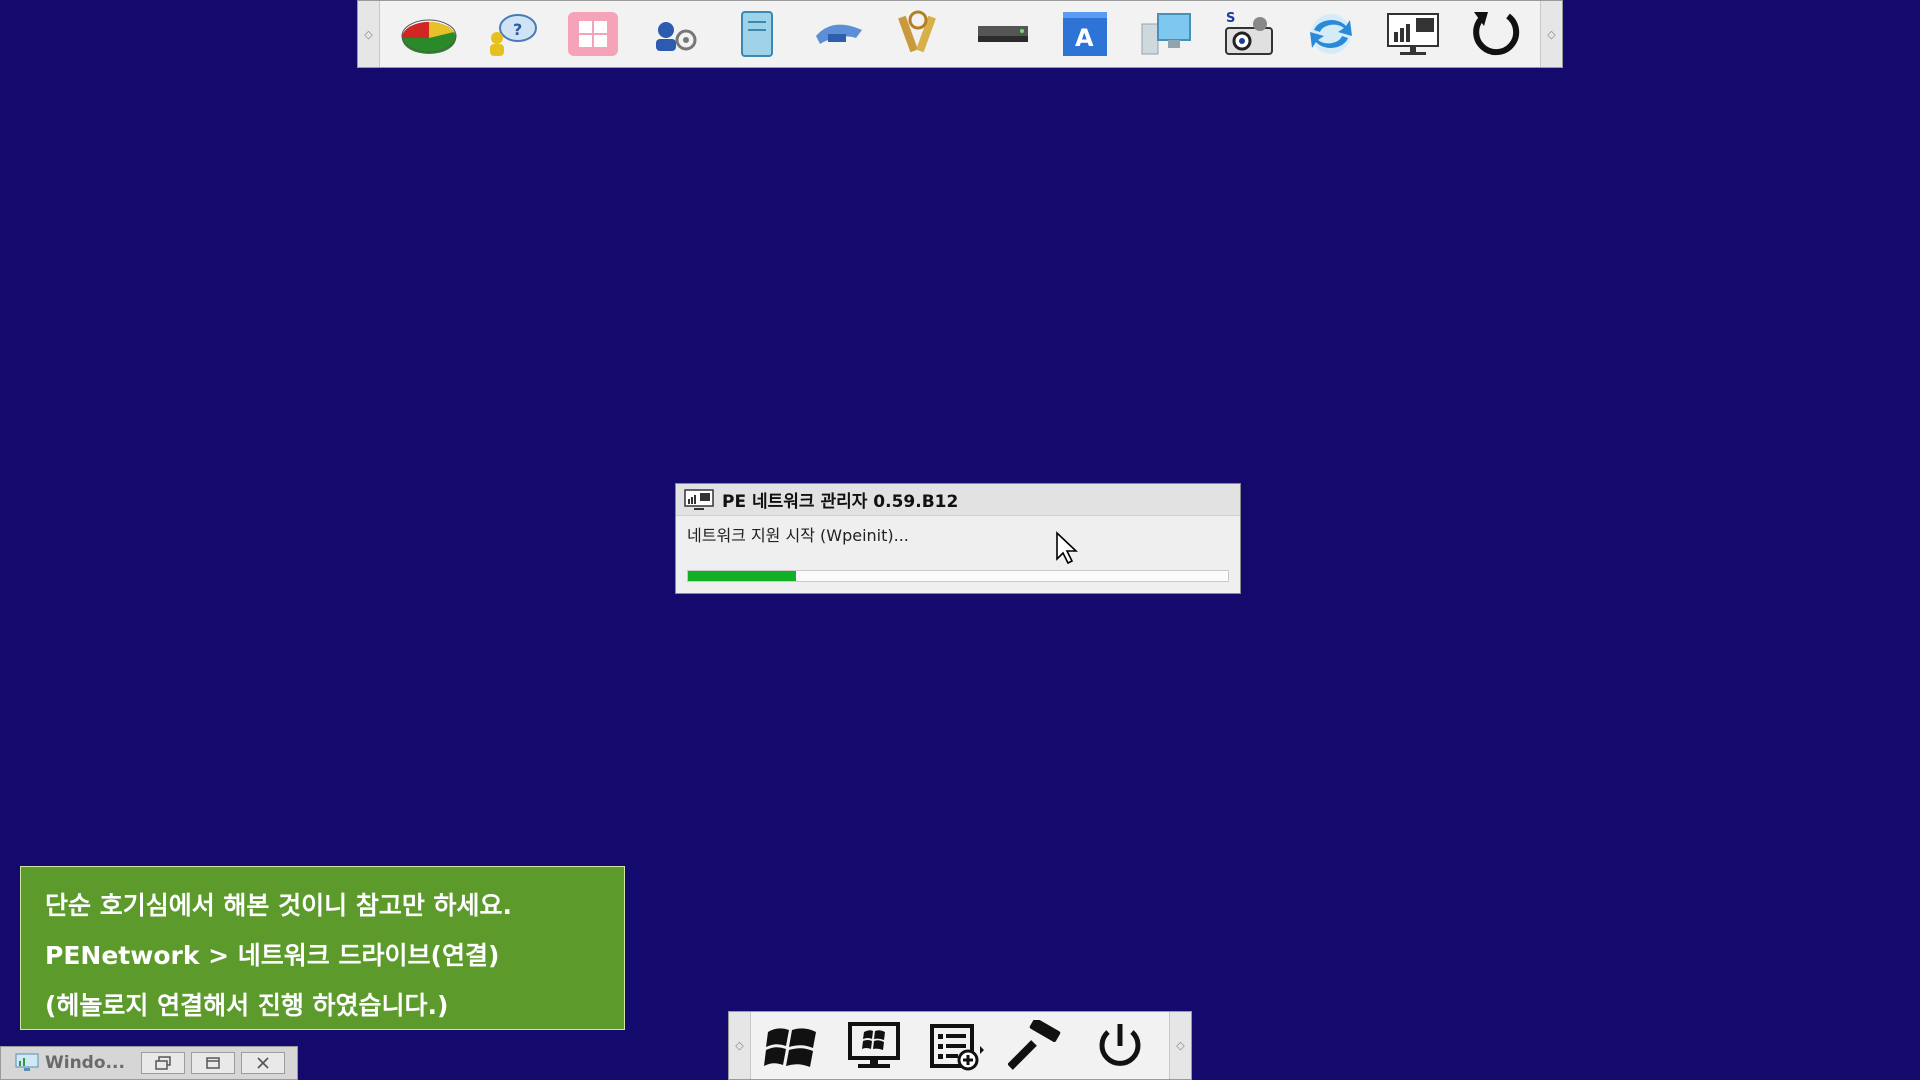  Describe the element at coordinates (1495, 34) in the screenshot. I see `refresh-icon` at that location.